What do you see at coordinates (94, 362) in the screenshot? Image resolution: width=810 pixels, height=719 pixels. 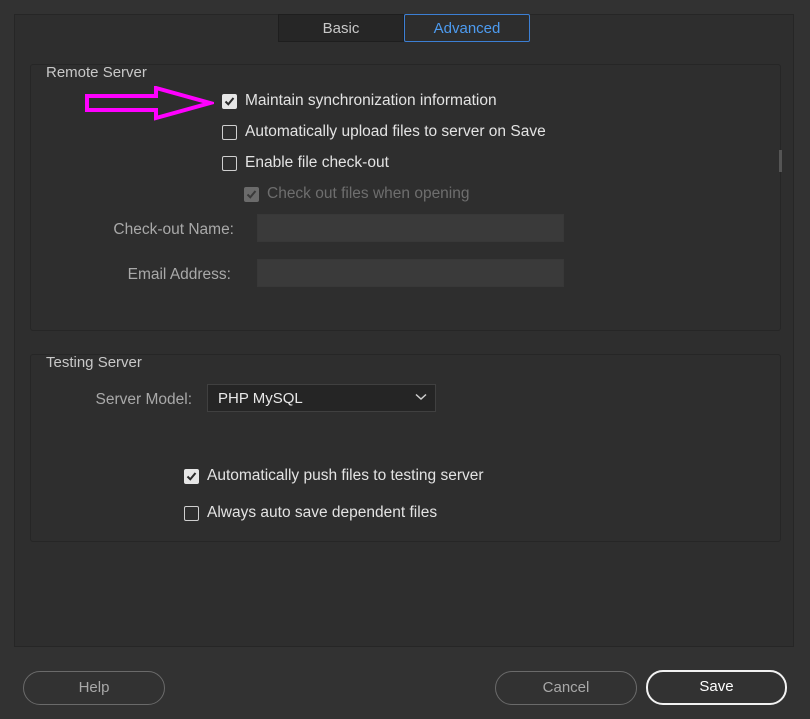 I see `testing-server-title: Testing Server` at bounding box center [94, 362].